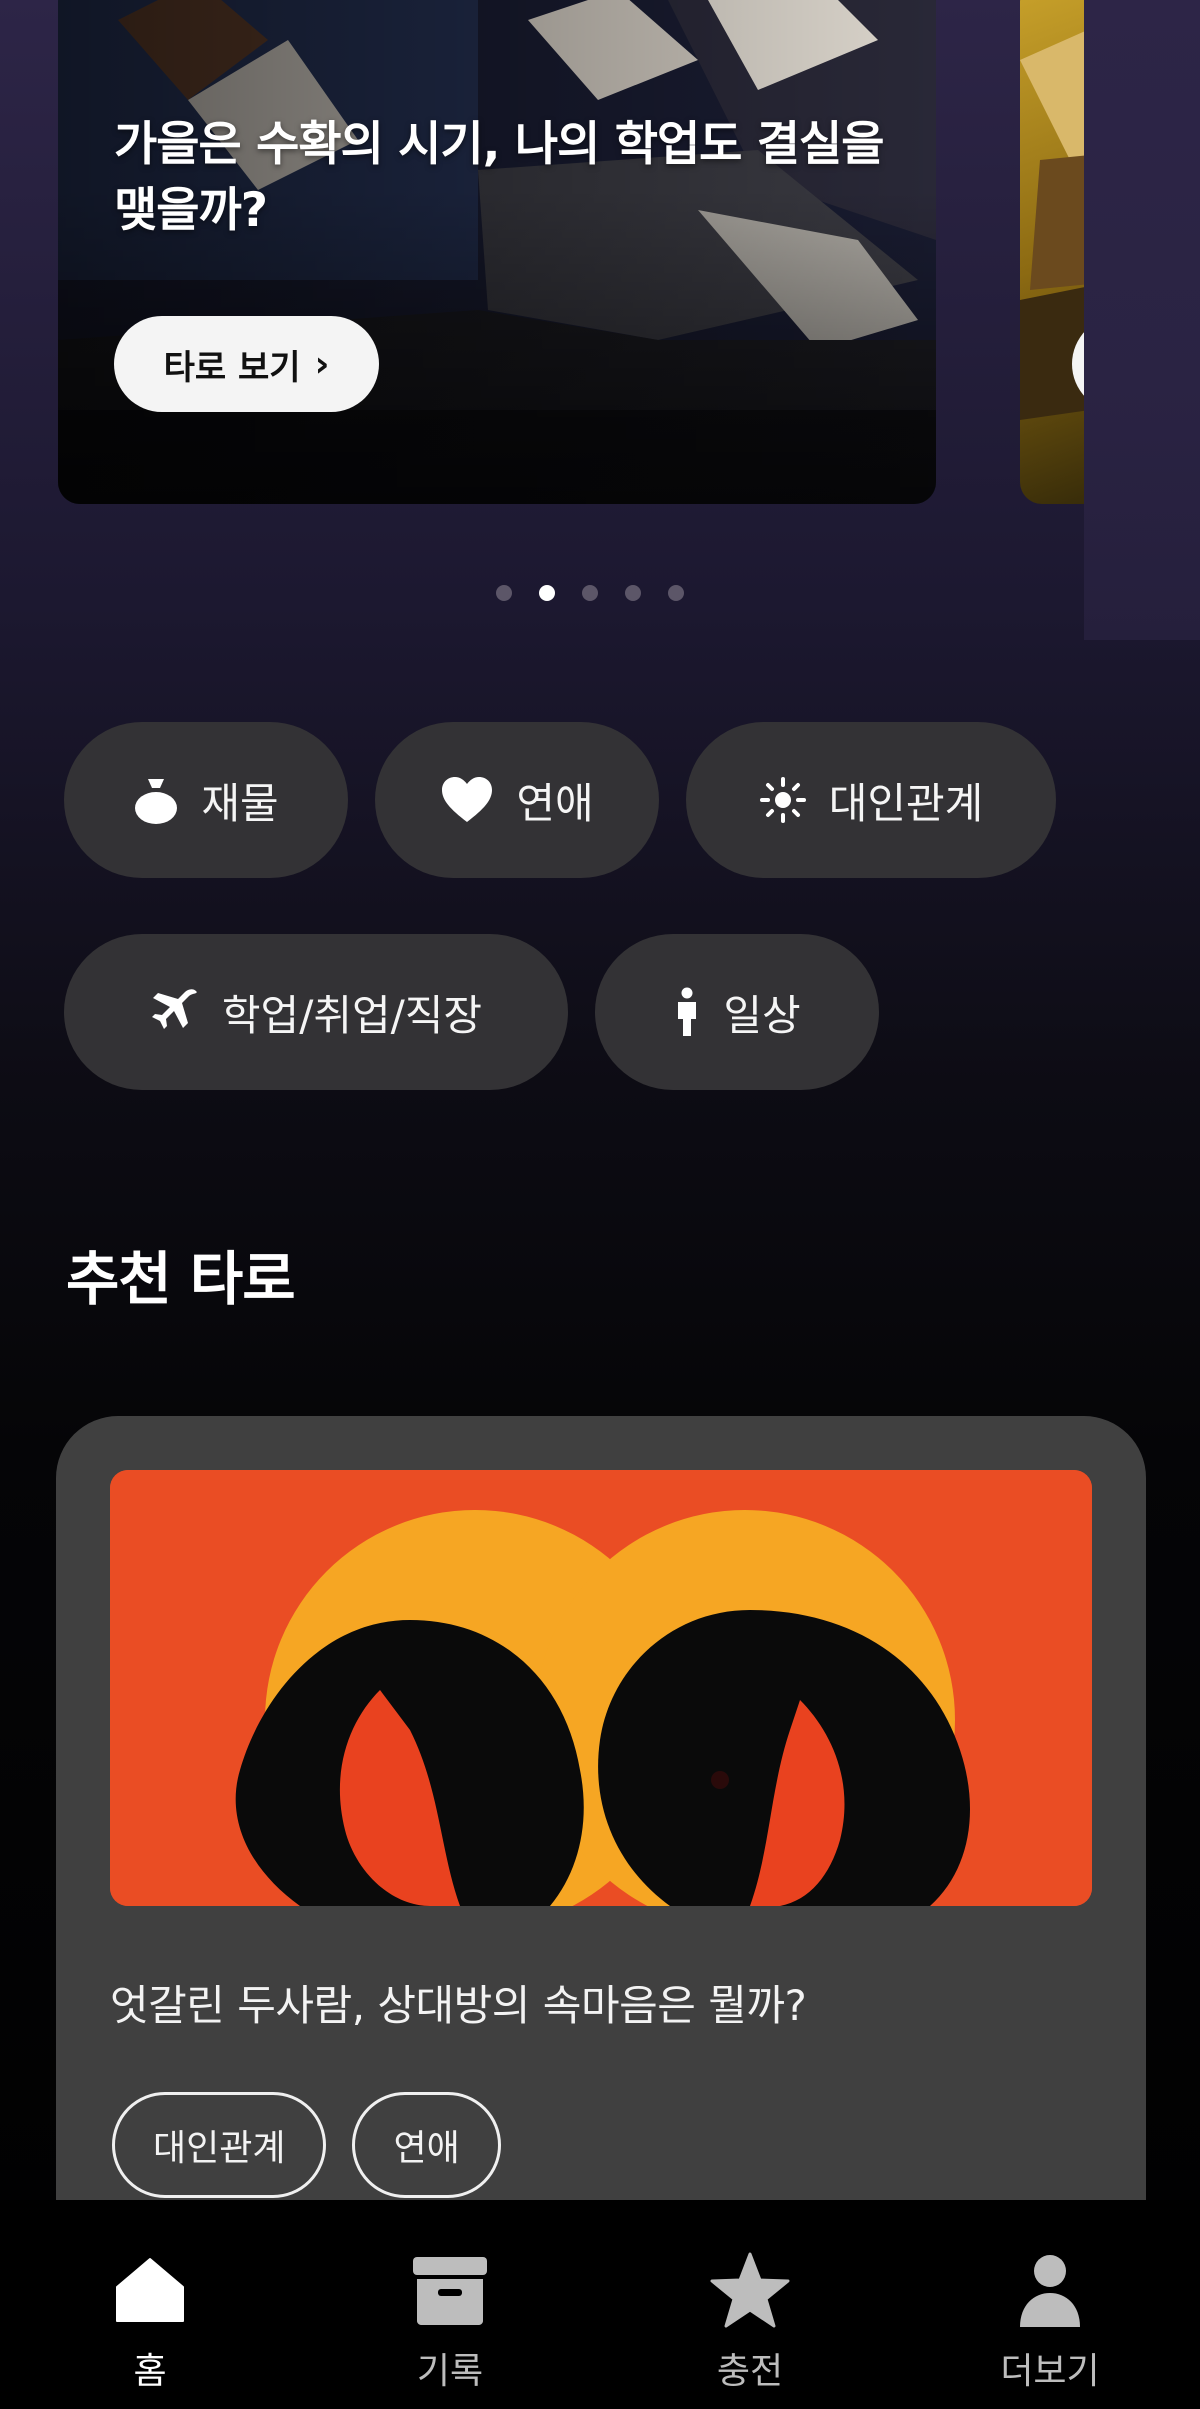  I want to click on category-label: 대인관계, so click(906, 803).